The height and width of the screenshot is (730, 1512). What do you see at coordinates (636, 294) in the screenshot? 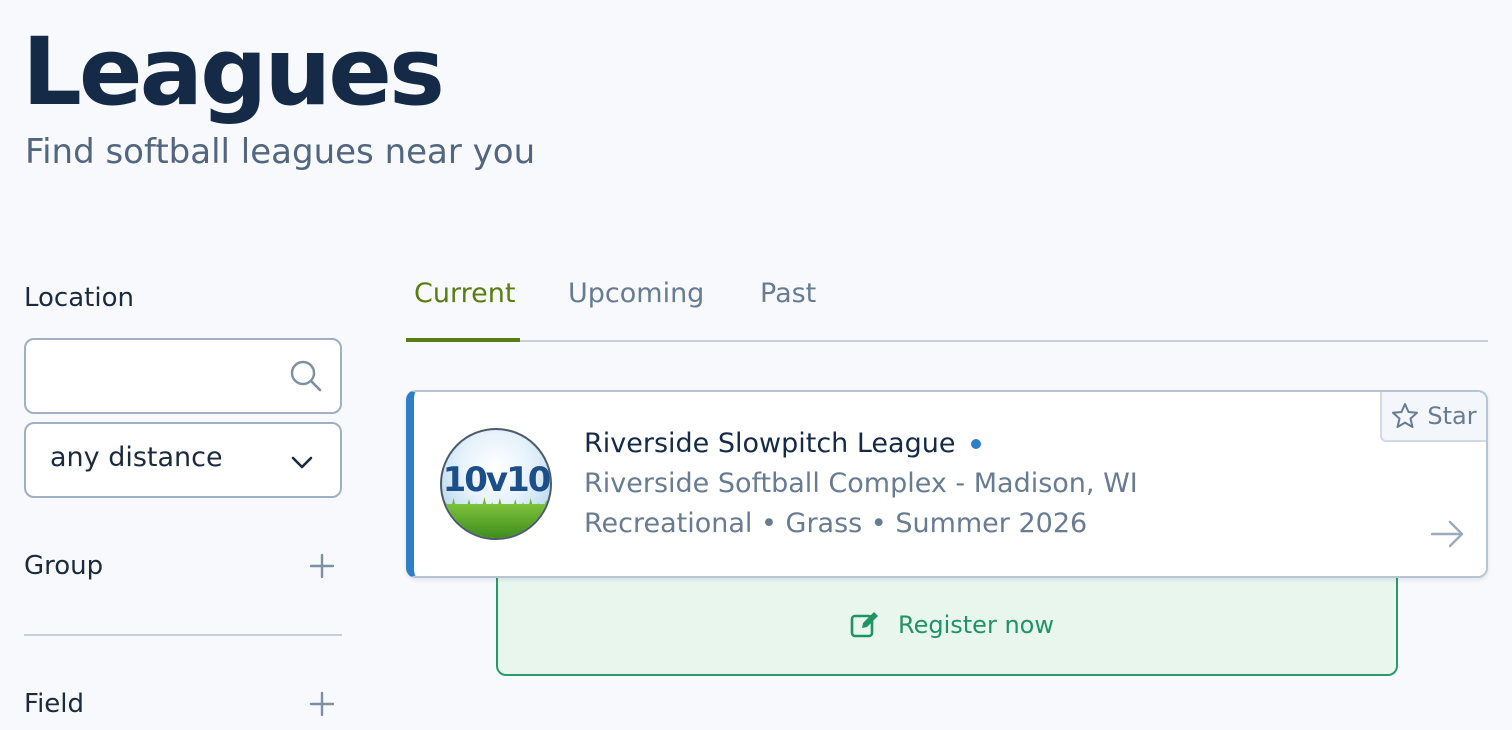
I see `tab-upcoming: Upcoming` at bounding box center [636, 294].